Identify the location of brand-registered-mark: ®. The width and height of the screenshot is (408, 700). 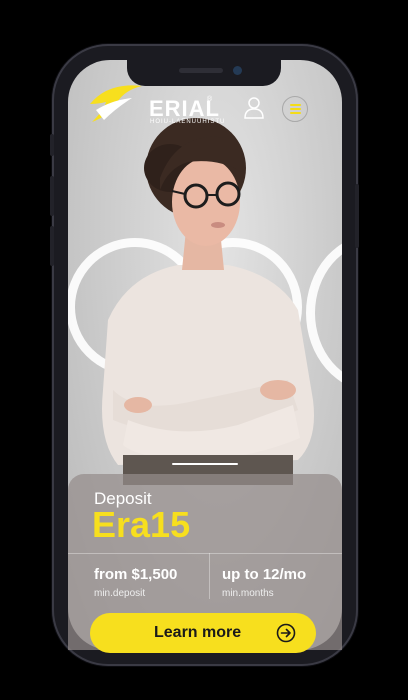
(210, 99).